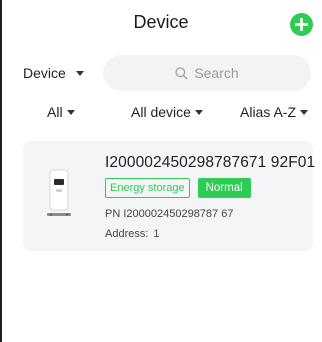  I want to click on app-header: Device, so click(161, 22).